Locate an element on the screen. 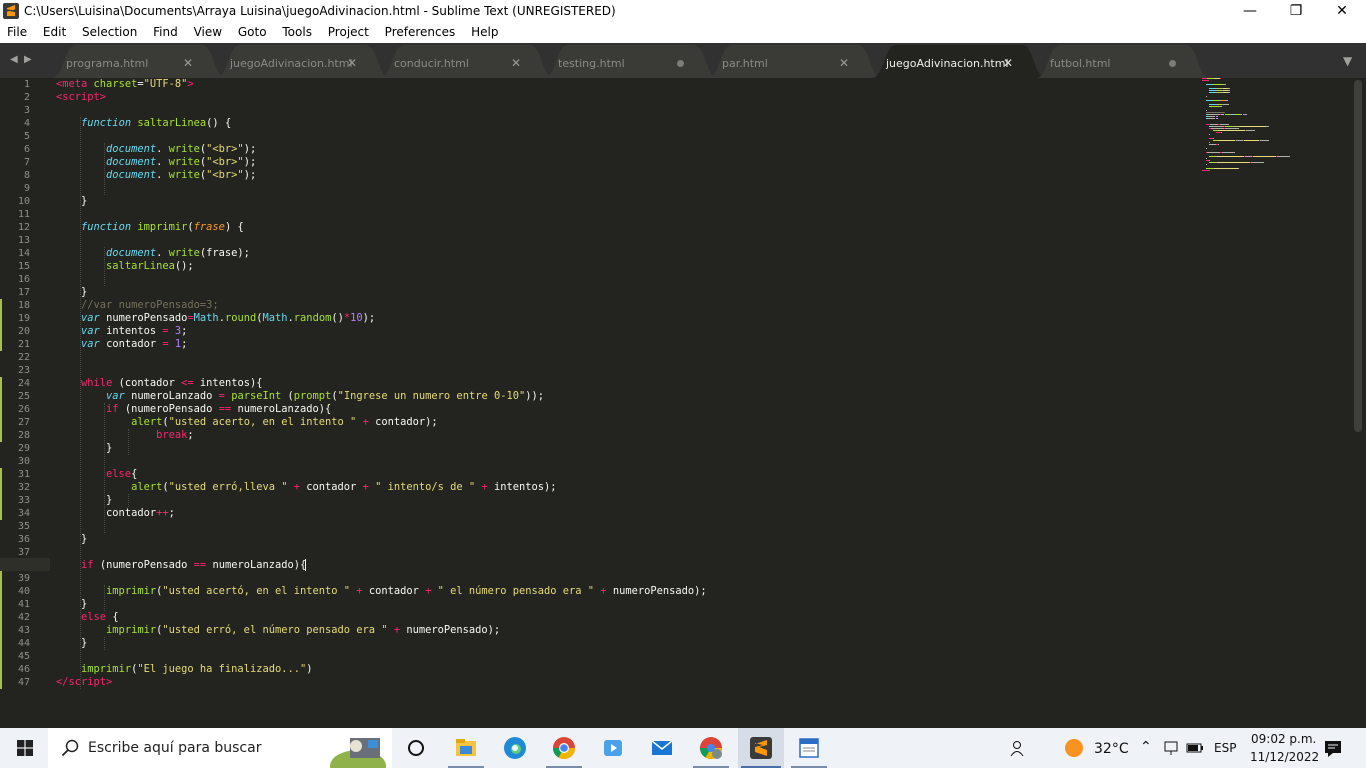 The image size is (1366, 768). tab-overflow-icon: ▼ is located at coordinates (1347, 61).